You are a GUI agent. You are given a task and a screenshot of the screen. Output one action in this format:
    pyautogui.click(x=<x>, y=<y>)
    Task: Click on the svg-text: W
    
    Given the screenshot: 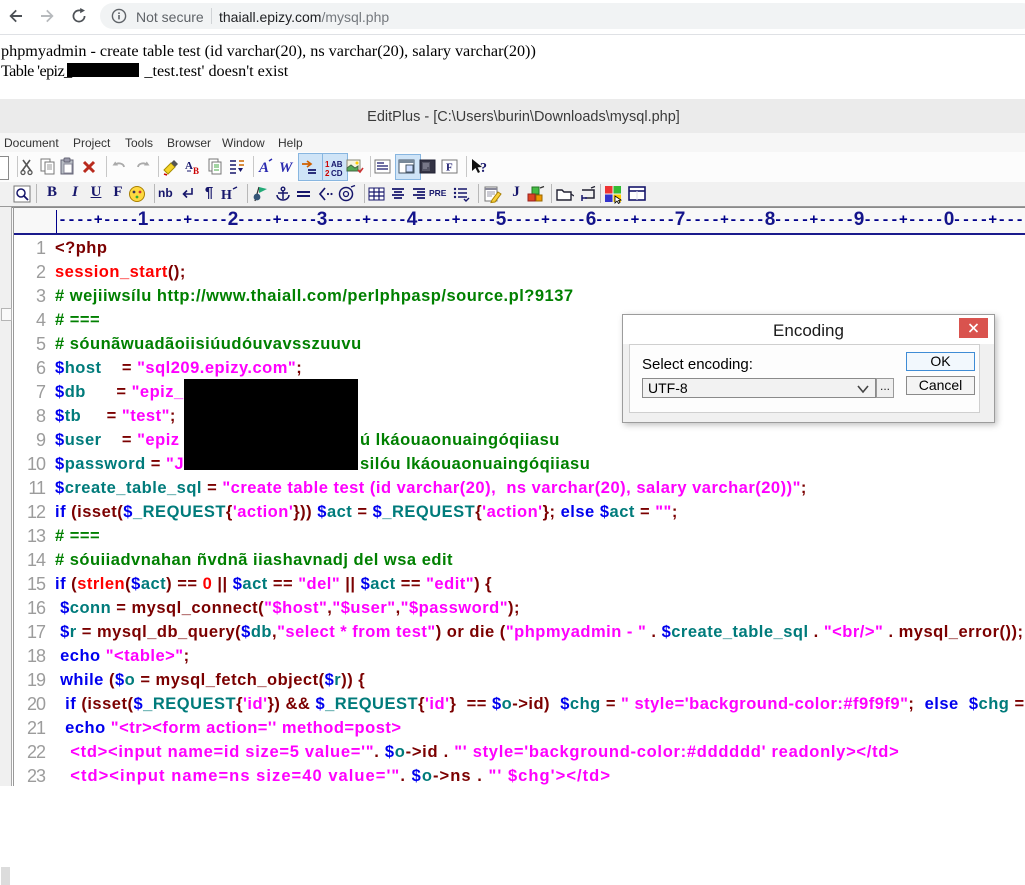 What is the action you would take?
    pyautogui.click(x=286, y=168)
    